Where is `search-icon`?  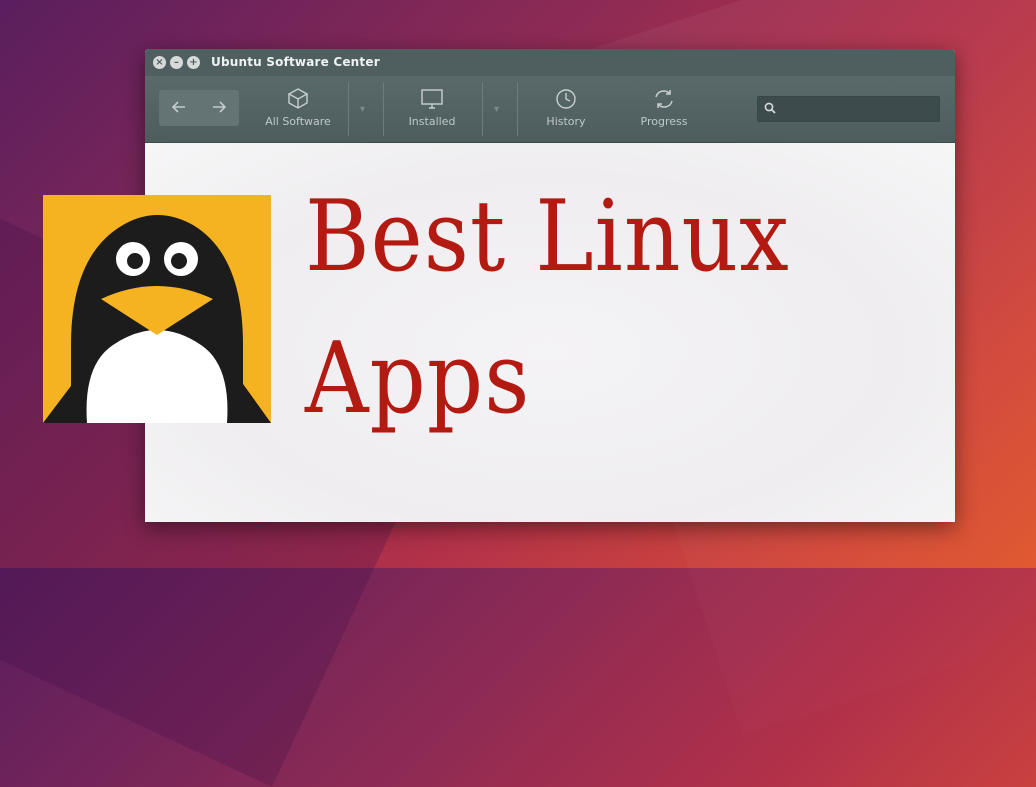
search-icon is located at coordinates (770, 108).